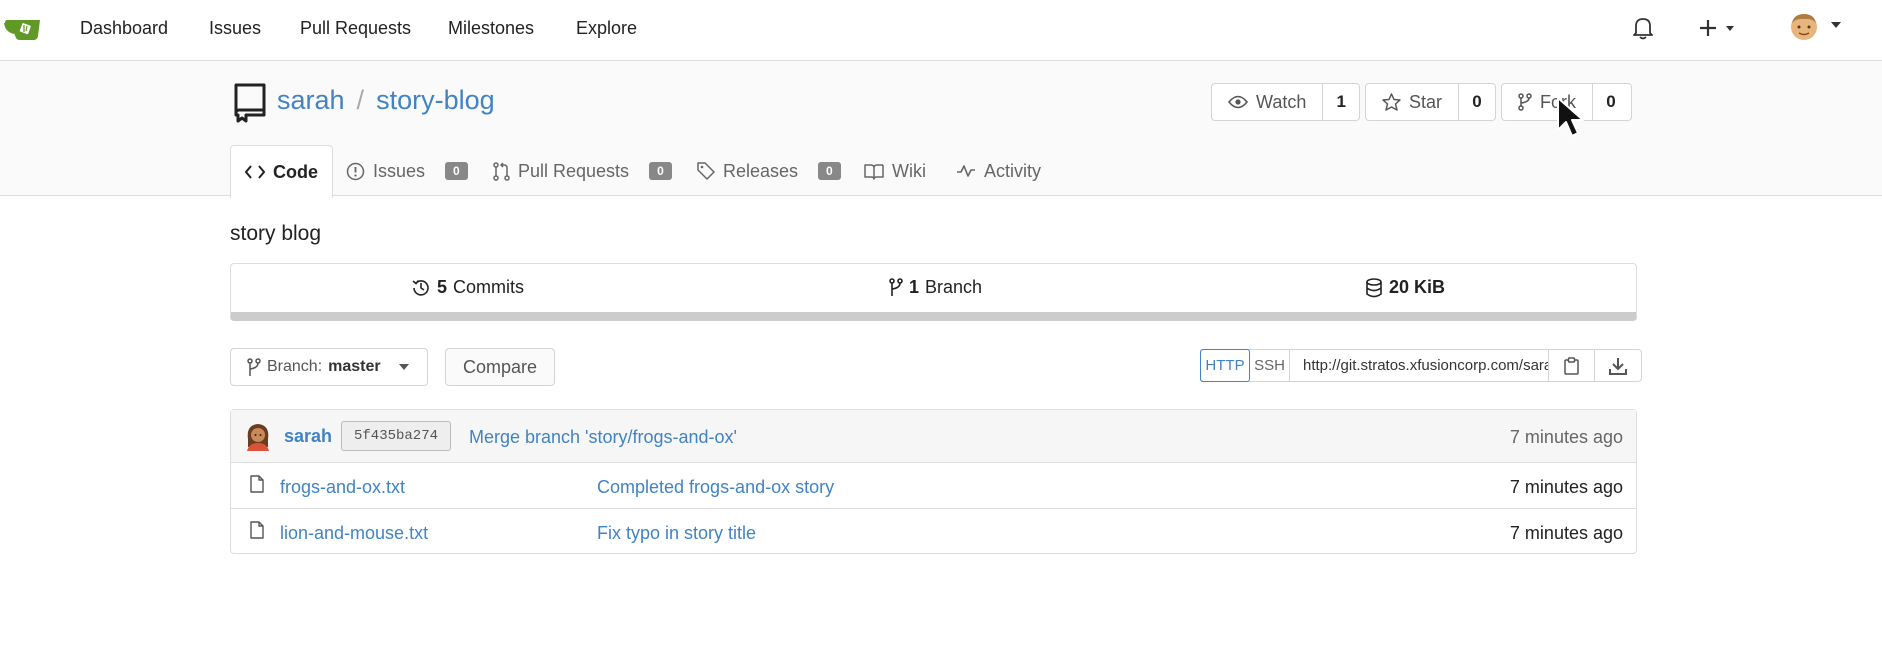  Describe the element at coordinates (1270, 365) in the screenshot. I see `ssh-button: SSH` at that location.